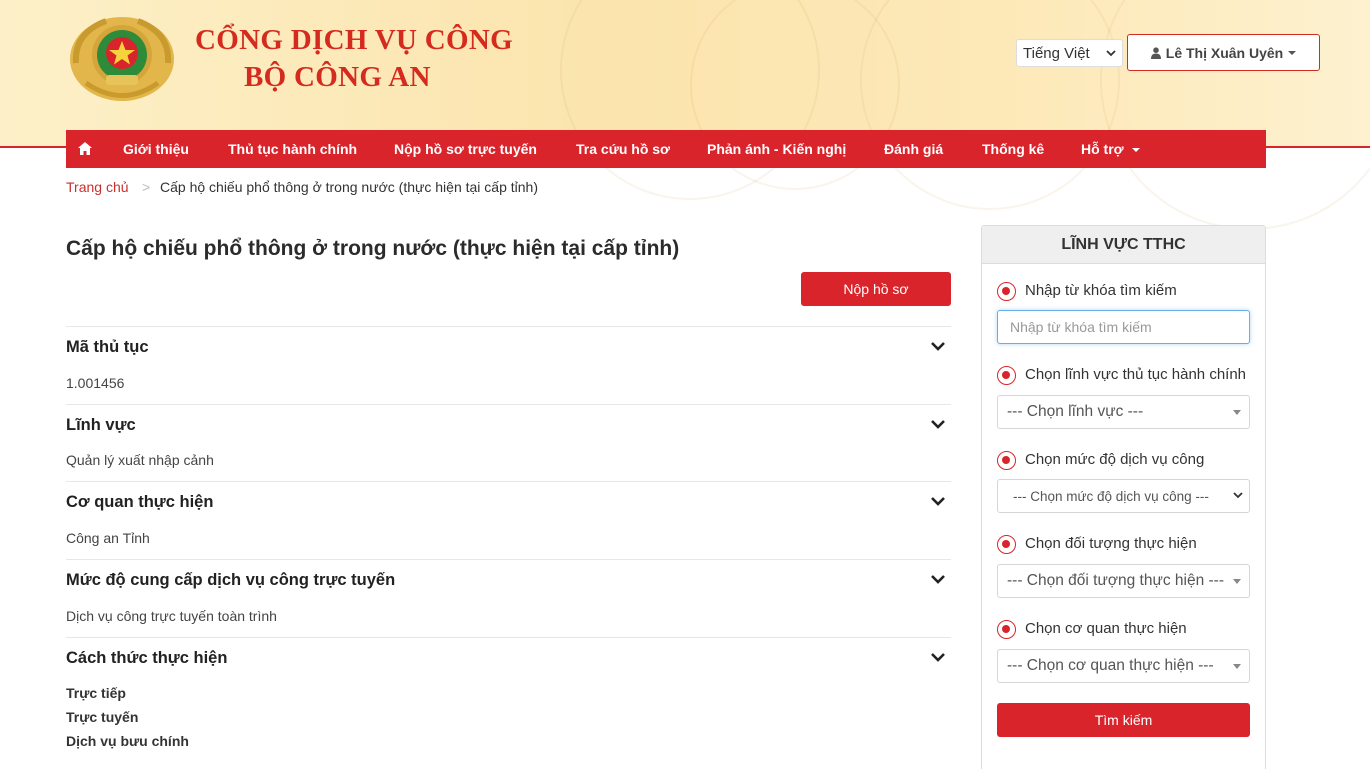 The image size is (1370, 769). What do you see at coordinates (1006, 375) in the screenshot?
I see `field-radio` at bounding box center [1006, 375].